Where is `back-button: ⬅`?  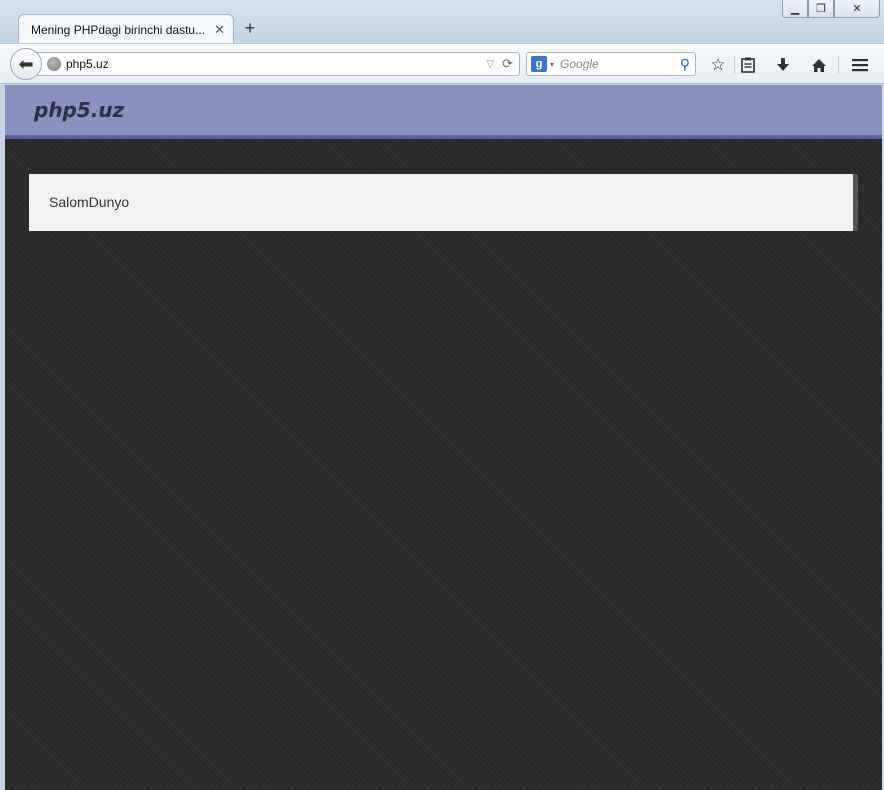 back-button: ⬅ is located at coordinates (26, 64).